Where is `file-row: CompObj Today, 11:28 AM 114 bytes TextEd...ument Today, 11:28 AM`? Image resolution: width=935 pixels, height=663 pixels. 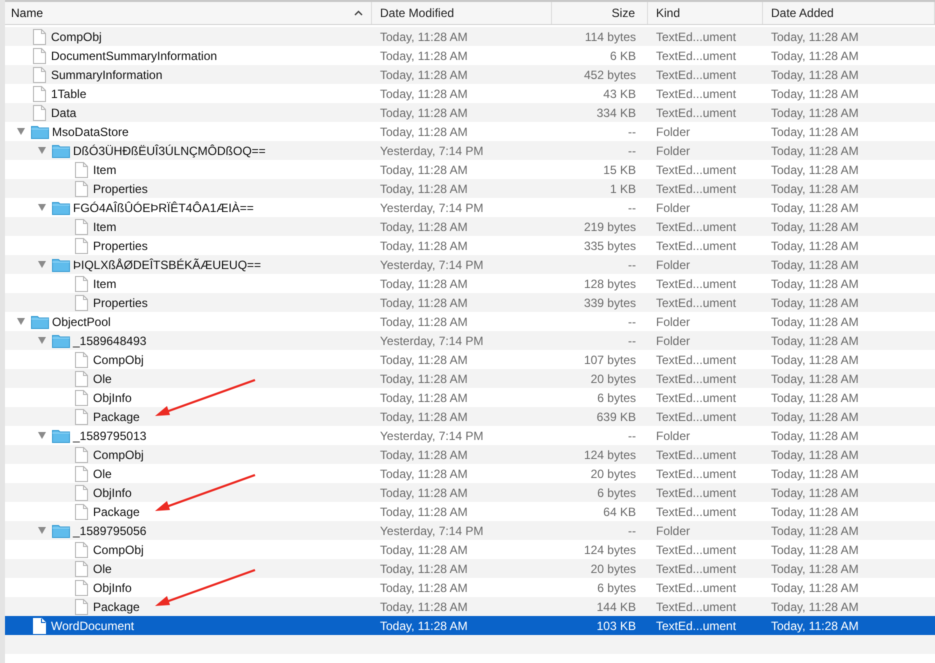
file-row: CompObj Today, 11:28 AM 114 bytes TextEd...ument Today, 11:28 AM is located at coordinates (470, 36).